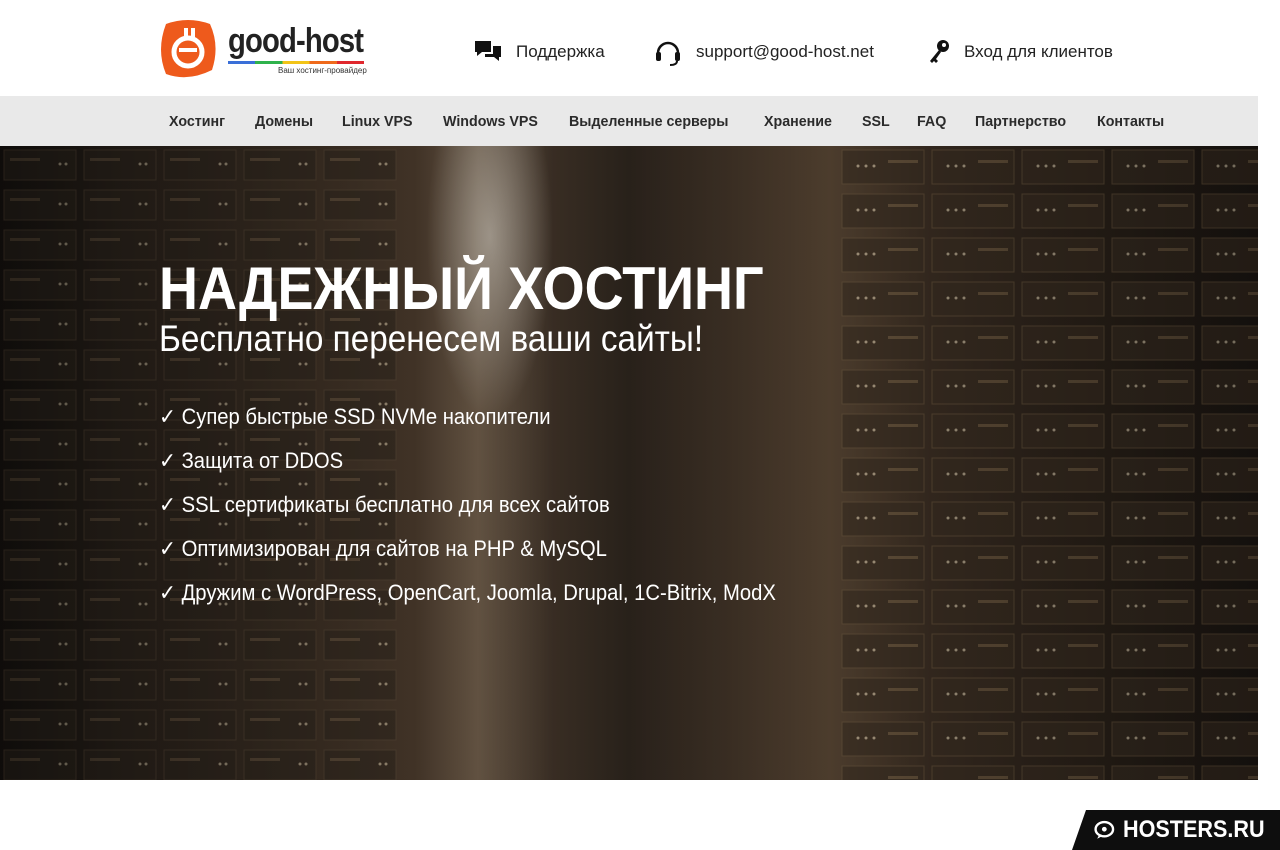 The image size is (1280, 850). What do you see at coordinates (377, 121) in the screenshot?
I see `nav-item-linux-vps: Linux VPS` at bounding box center [377, 121].